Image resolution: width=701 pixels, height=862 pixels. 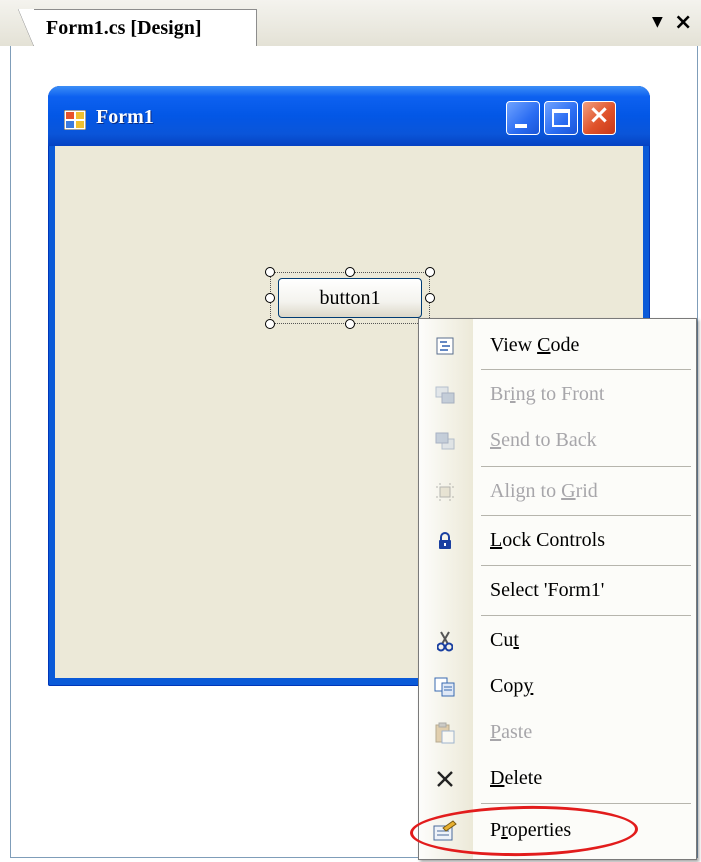 I want to click on minimize-button, so click(x=523, y=118).